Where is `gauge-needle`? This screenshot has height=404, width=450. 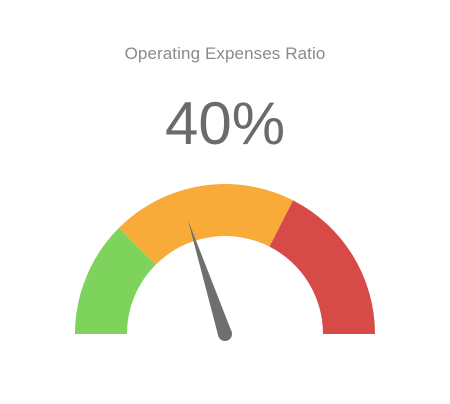
gauge-needle is located at coordinates (209, 280).